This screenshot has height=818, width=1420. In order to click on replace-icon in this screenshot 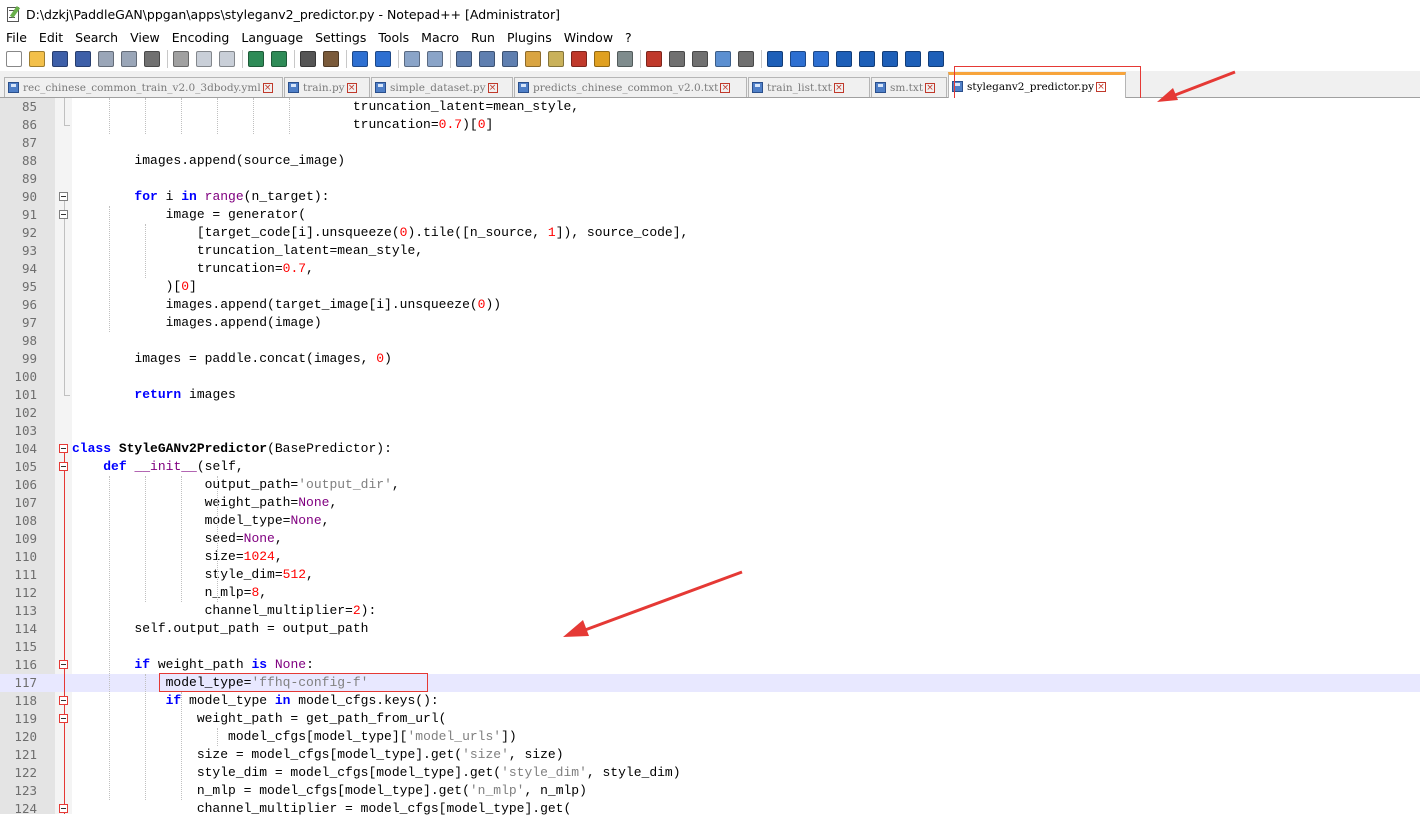, I will do `click(331, 59)`.